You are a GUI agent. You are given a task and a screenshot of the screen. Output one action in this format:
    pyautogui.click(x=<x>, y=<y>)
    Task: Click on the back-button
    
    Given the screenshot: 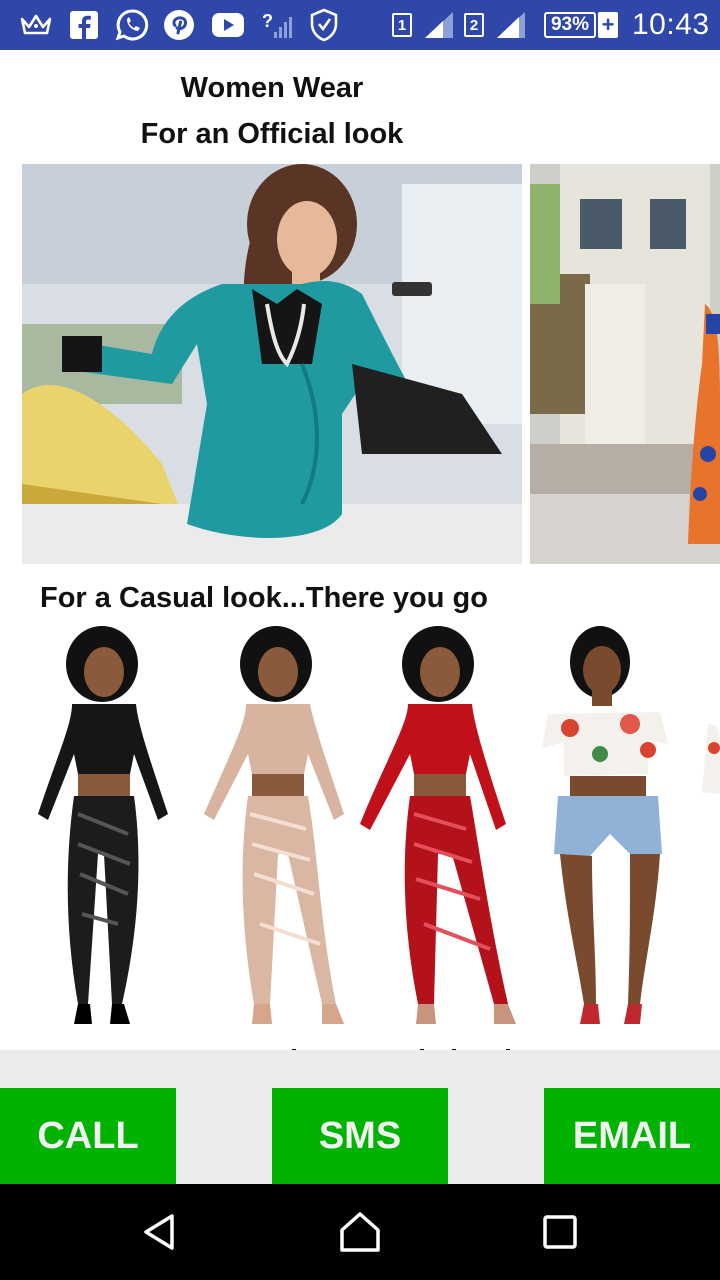 What is the action you would take?
    pyautogui.click(x=160, y=1232)
    